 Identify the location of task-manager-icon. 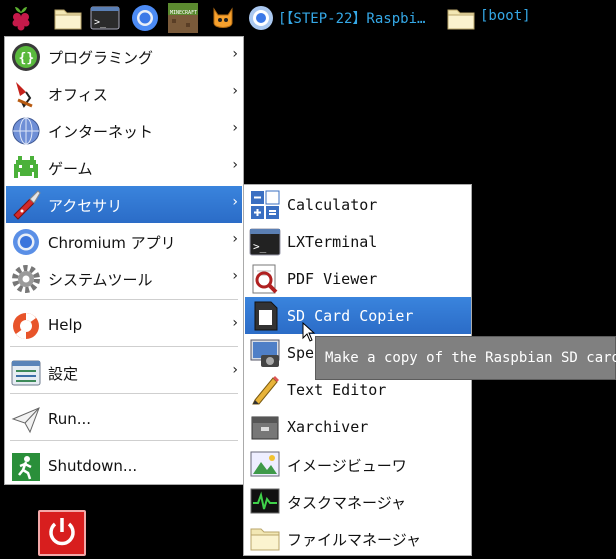
(265, 501).